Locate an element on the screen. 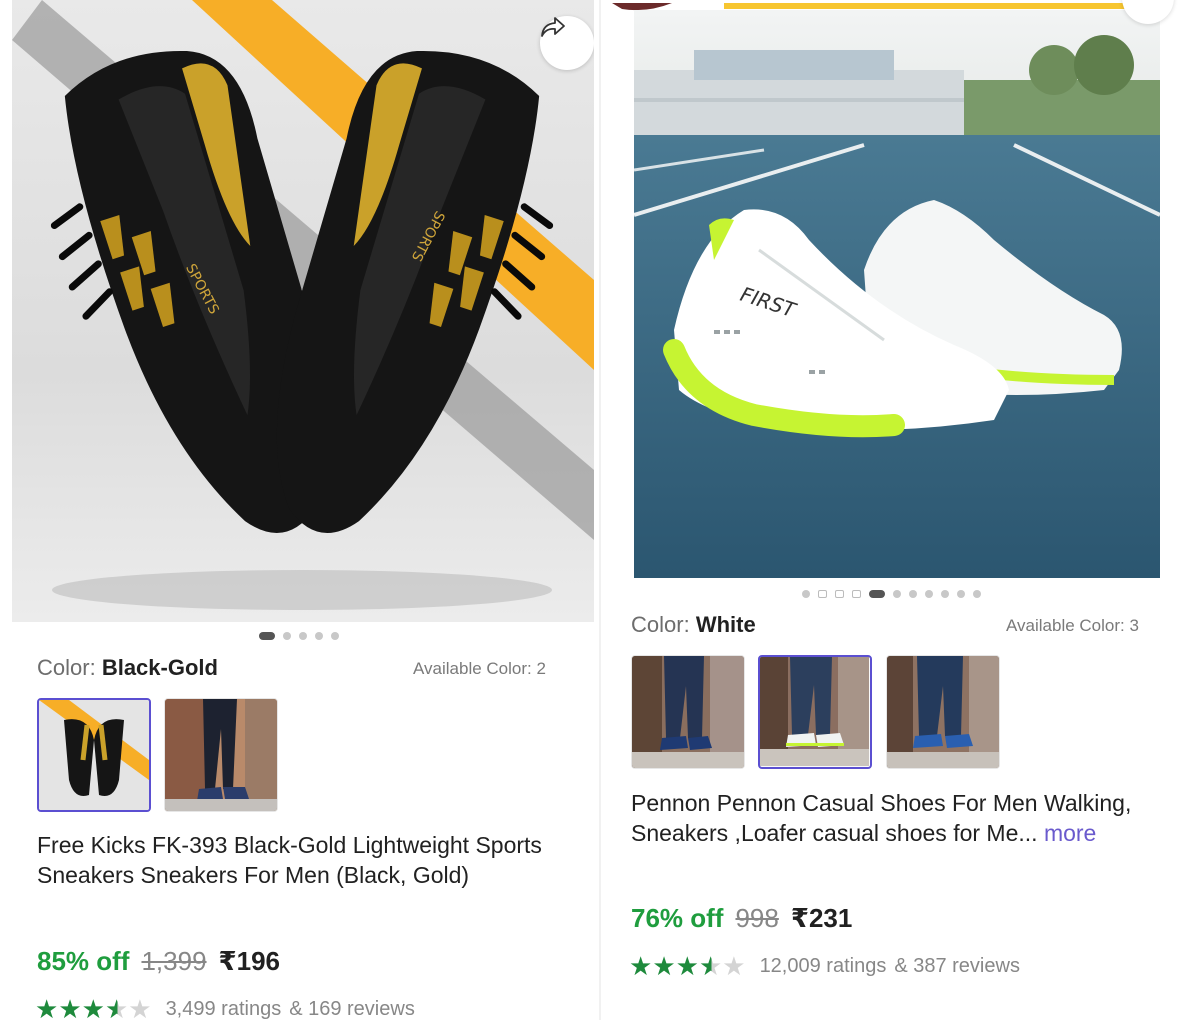 This screenshot has width=1200, height=1020. mrp-price: 1,399 is located at coordinates (174, 961).